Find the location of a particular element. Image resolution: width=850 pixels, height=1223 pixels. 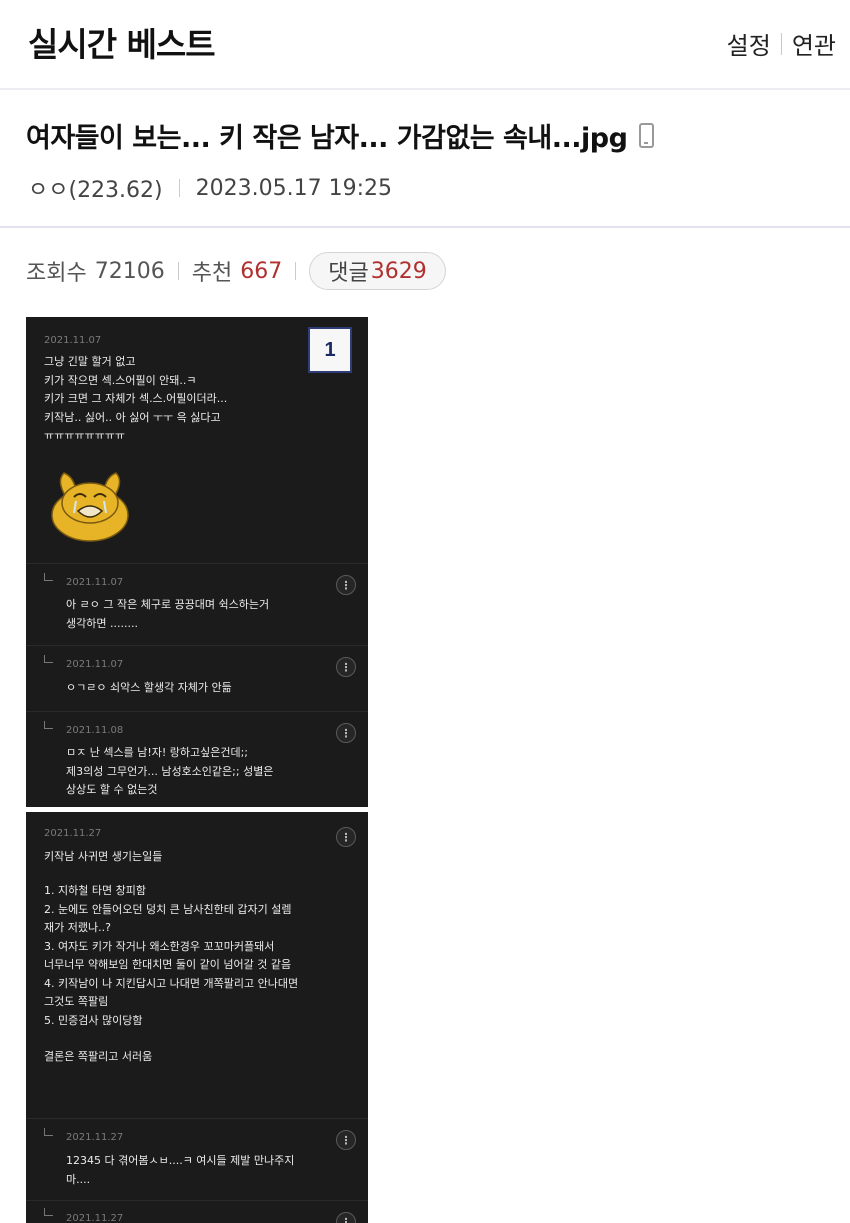

related-link: 연관 is located at coordinates (814, 43).